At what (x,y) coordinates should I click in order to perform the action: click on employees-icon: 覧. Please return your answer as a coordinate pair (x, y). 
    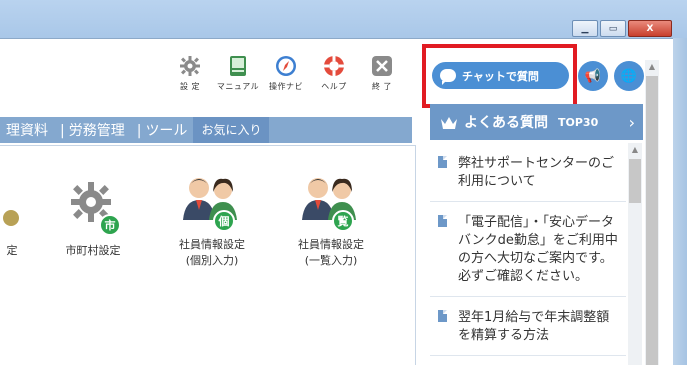
    Looking at the image, I should click on (331, 203).